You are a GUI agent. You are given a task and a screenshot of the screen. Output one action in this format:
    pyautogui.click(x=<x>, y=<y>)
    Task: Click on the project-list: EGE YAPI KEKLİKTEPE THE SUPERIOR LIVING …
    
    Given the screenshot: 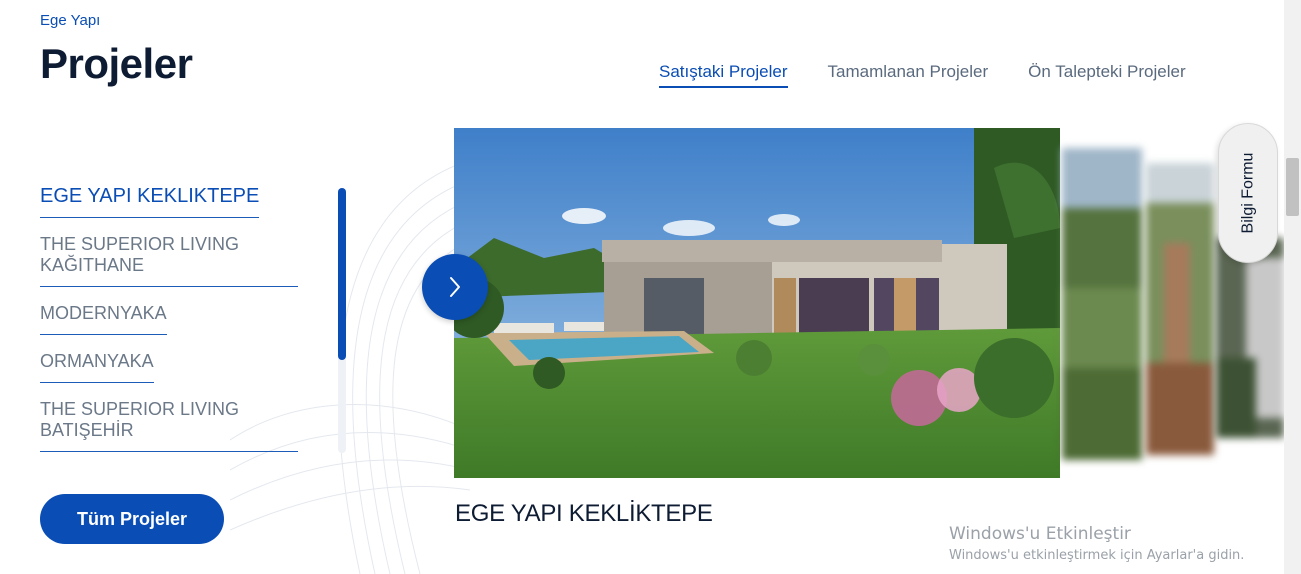 What is the action you would take?
    pyautogui.click(x=185, y=320)
    